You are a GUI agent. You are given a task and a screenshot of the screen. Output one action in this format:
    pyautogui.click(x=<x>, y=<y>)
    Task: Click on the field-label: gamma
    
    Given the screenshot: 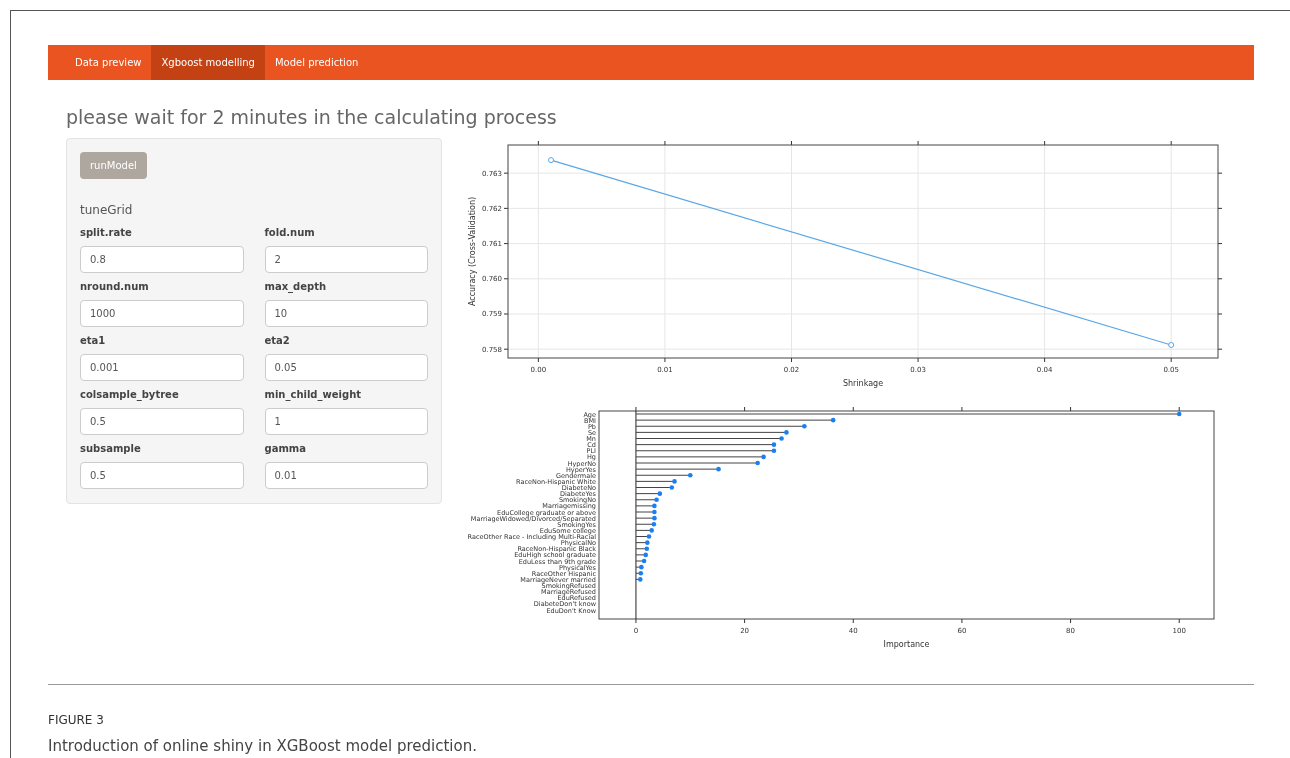 What is the action you would take?
    pyautogui.click(x=285, y=448)
    